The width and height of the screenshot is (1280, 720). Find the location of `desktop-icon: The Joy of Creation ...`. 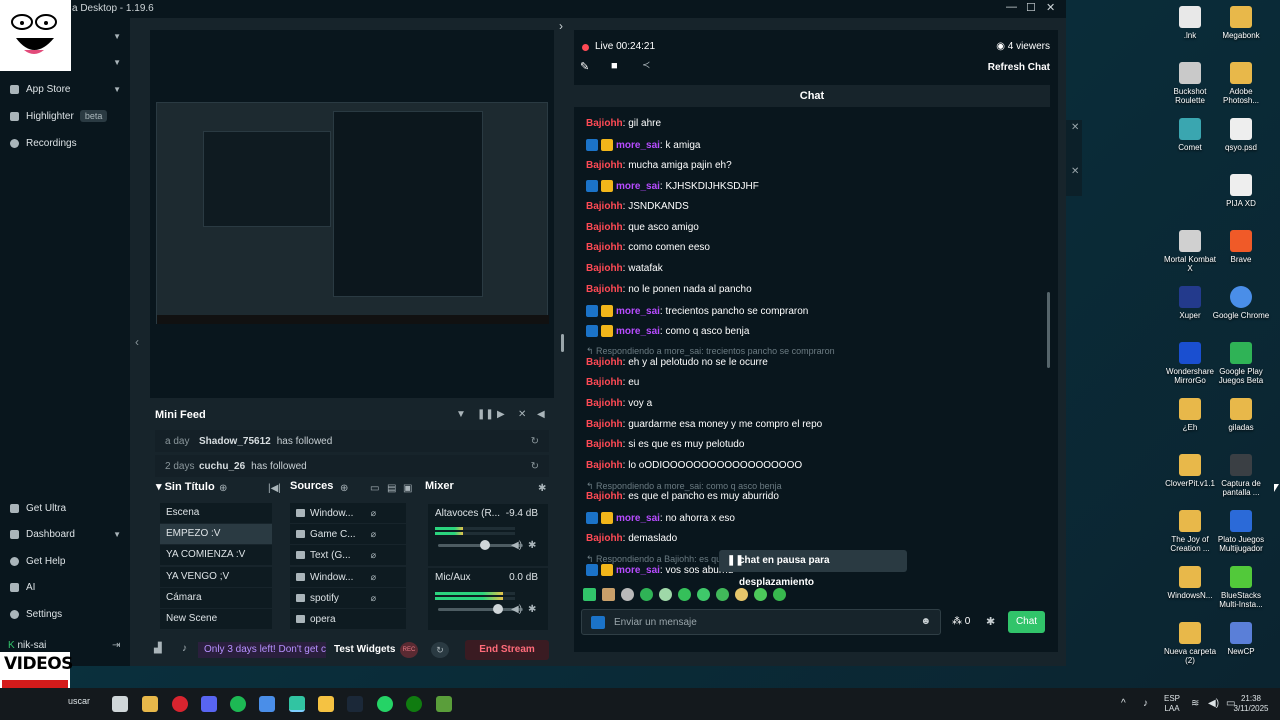

desktop-icon: The Joy of Creation ... is located at coordinates (1190, 529).